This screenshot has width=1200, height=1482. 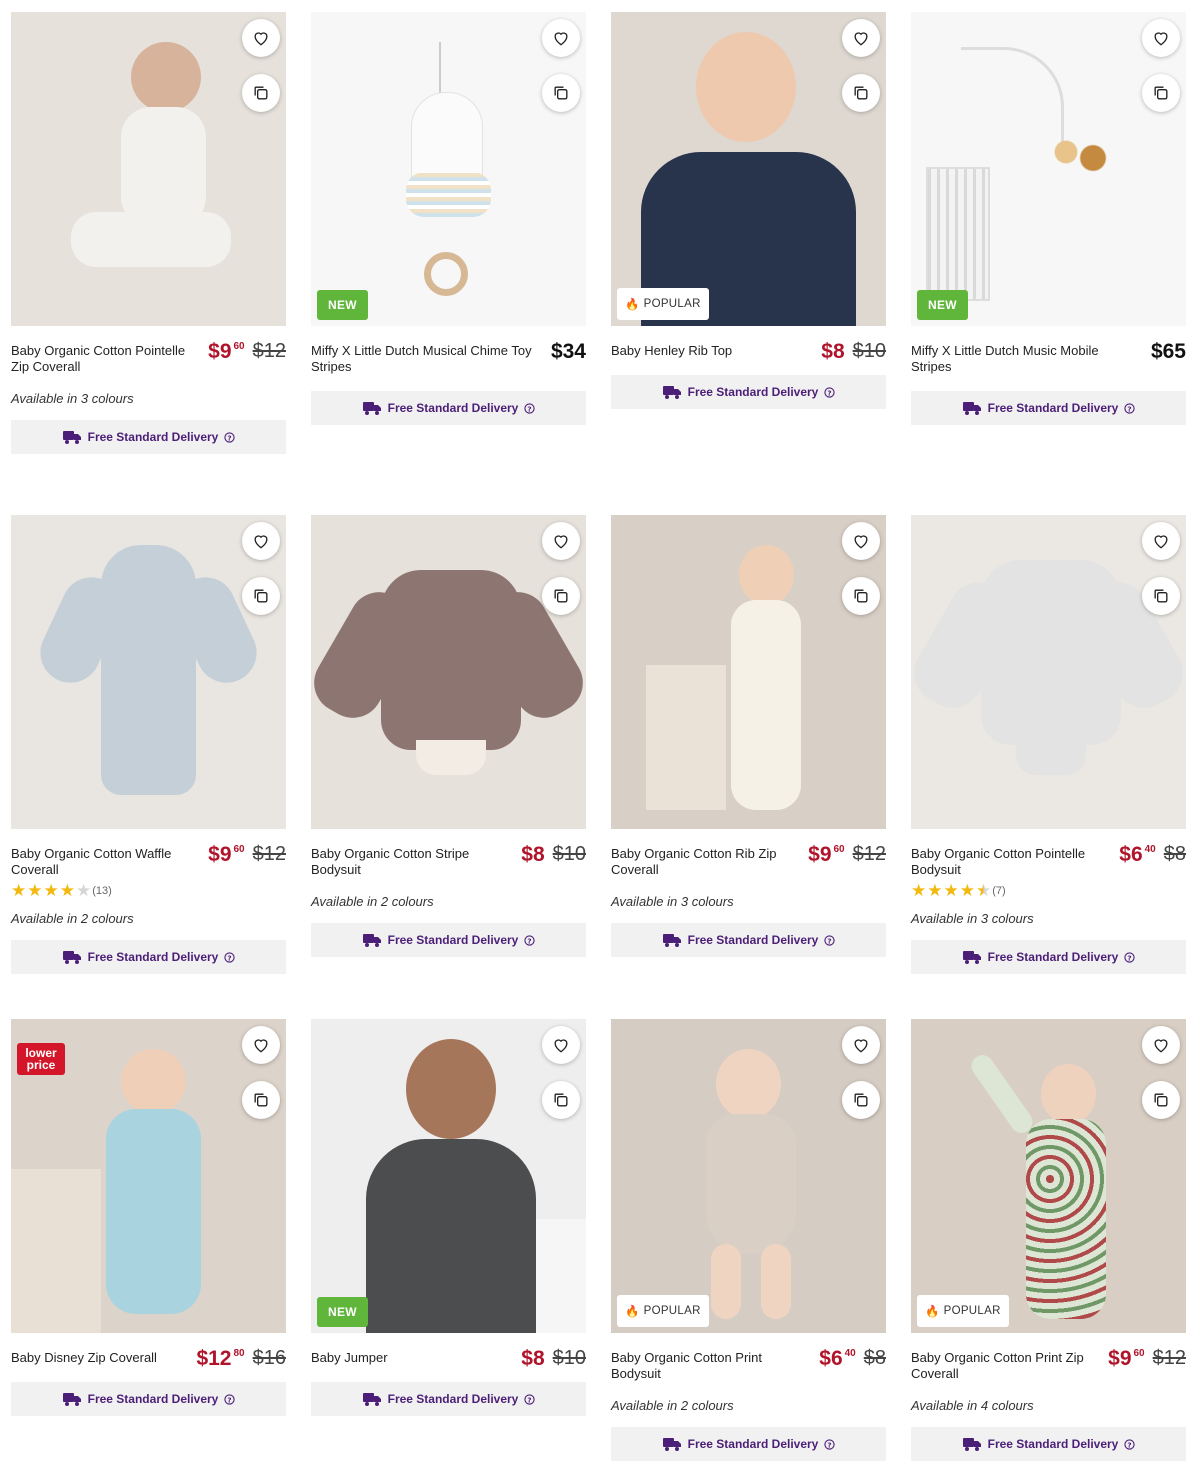 What do you see at coordinates (999, 890) in the screenshot?
I see `review-count: (7)` at bounding box center [999, 890].